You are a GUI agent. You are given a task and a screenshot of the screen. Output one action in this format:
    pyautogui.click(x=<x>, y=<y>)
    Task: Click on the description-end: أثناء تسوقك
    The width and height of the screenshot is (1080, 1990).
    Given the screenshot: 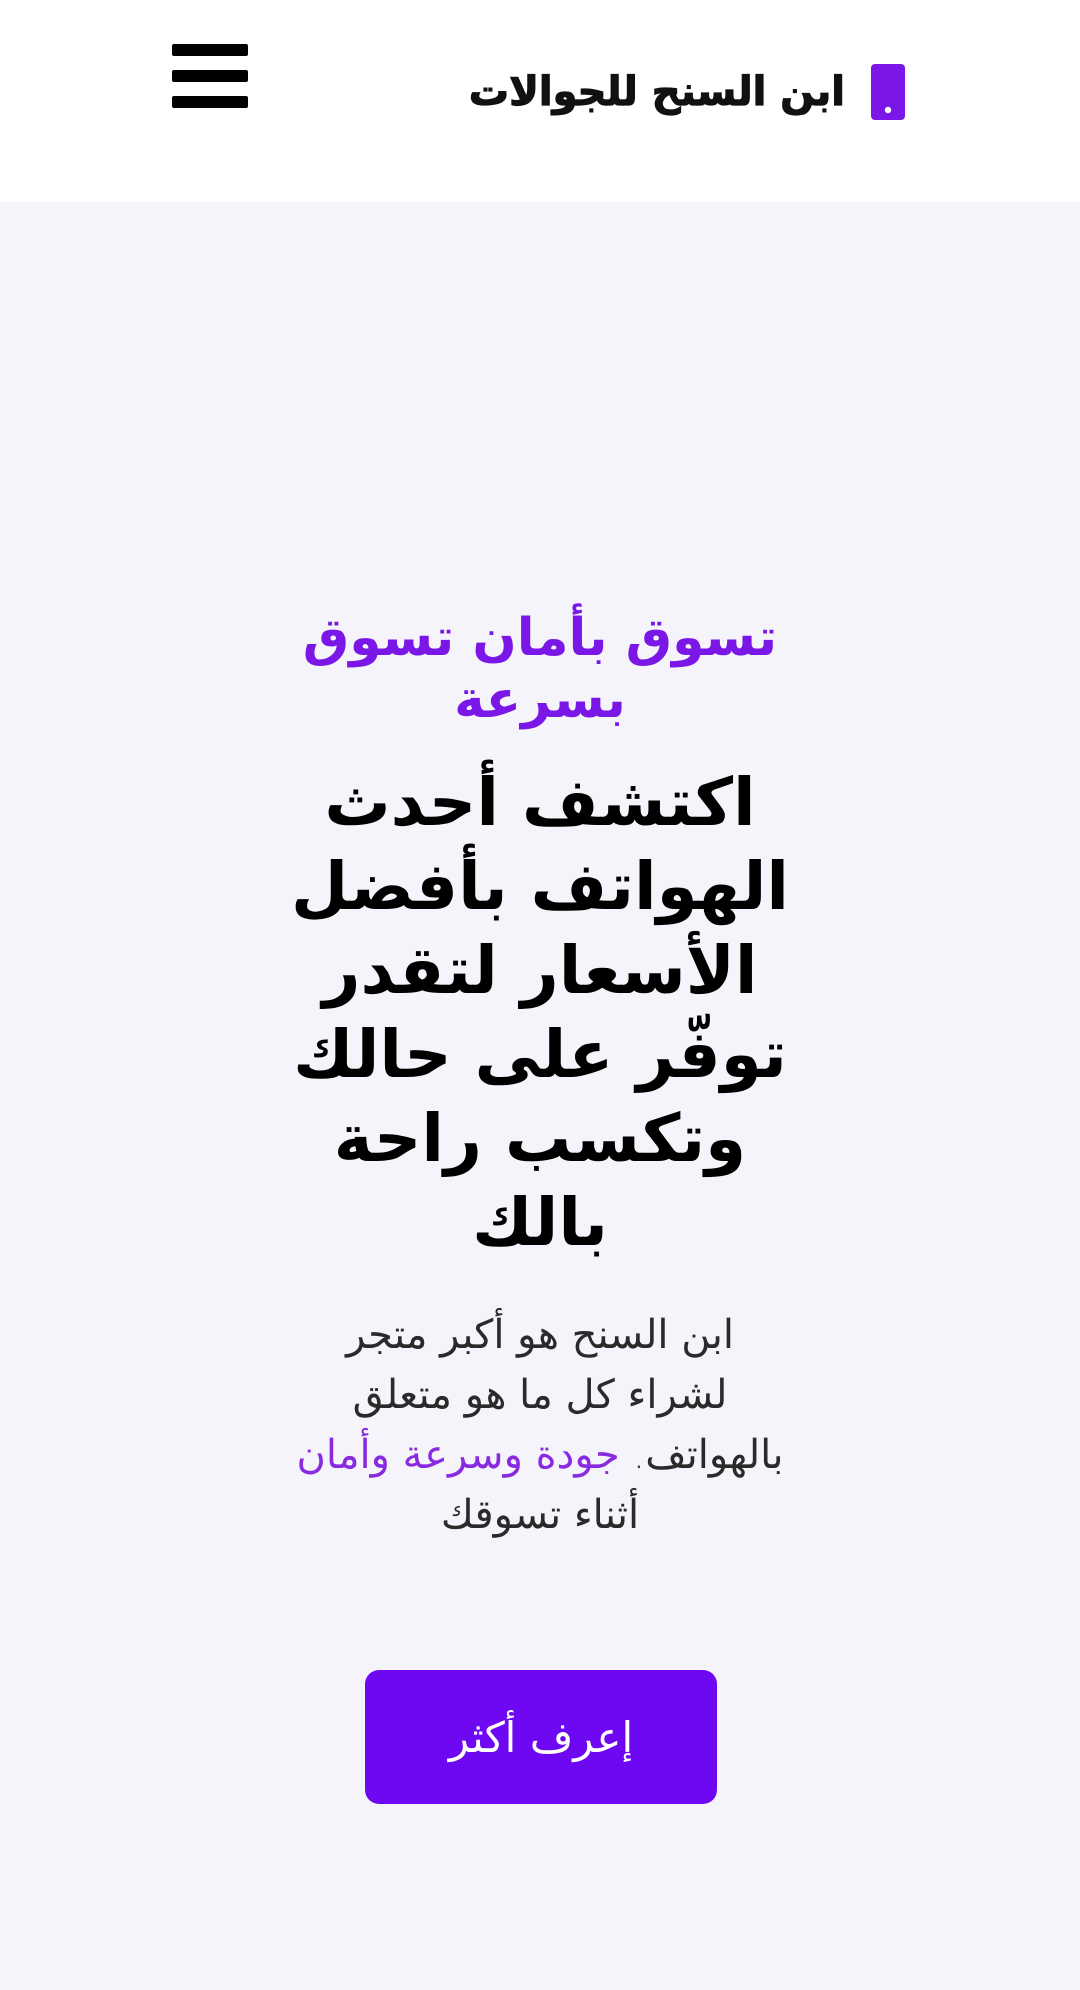 What is the action you would take?
    pyautogui.click(x=540, y=1515)
    